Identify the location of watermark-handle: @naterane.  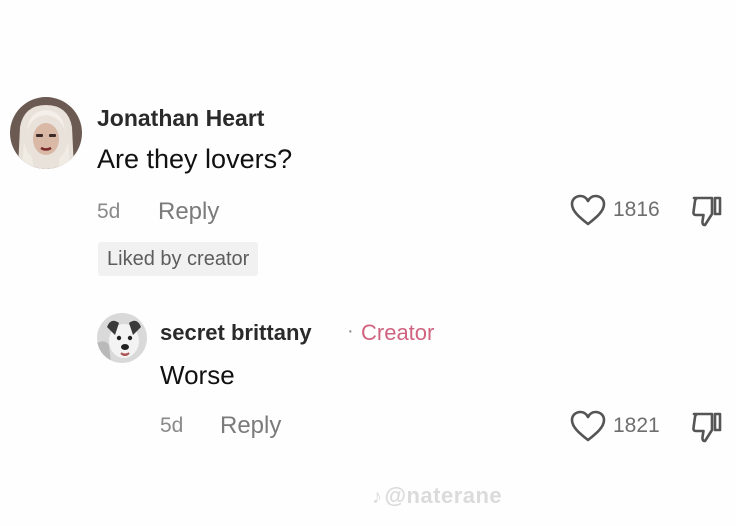
(443, 495).